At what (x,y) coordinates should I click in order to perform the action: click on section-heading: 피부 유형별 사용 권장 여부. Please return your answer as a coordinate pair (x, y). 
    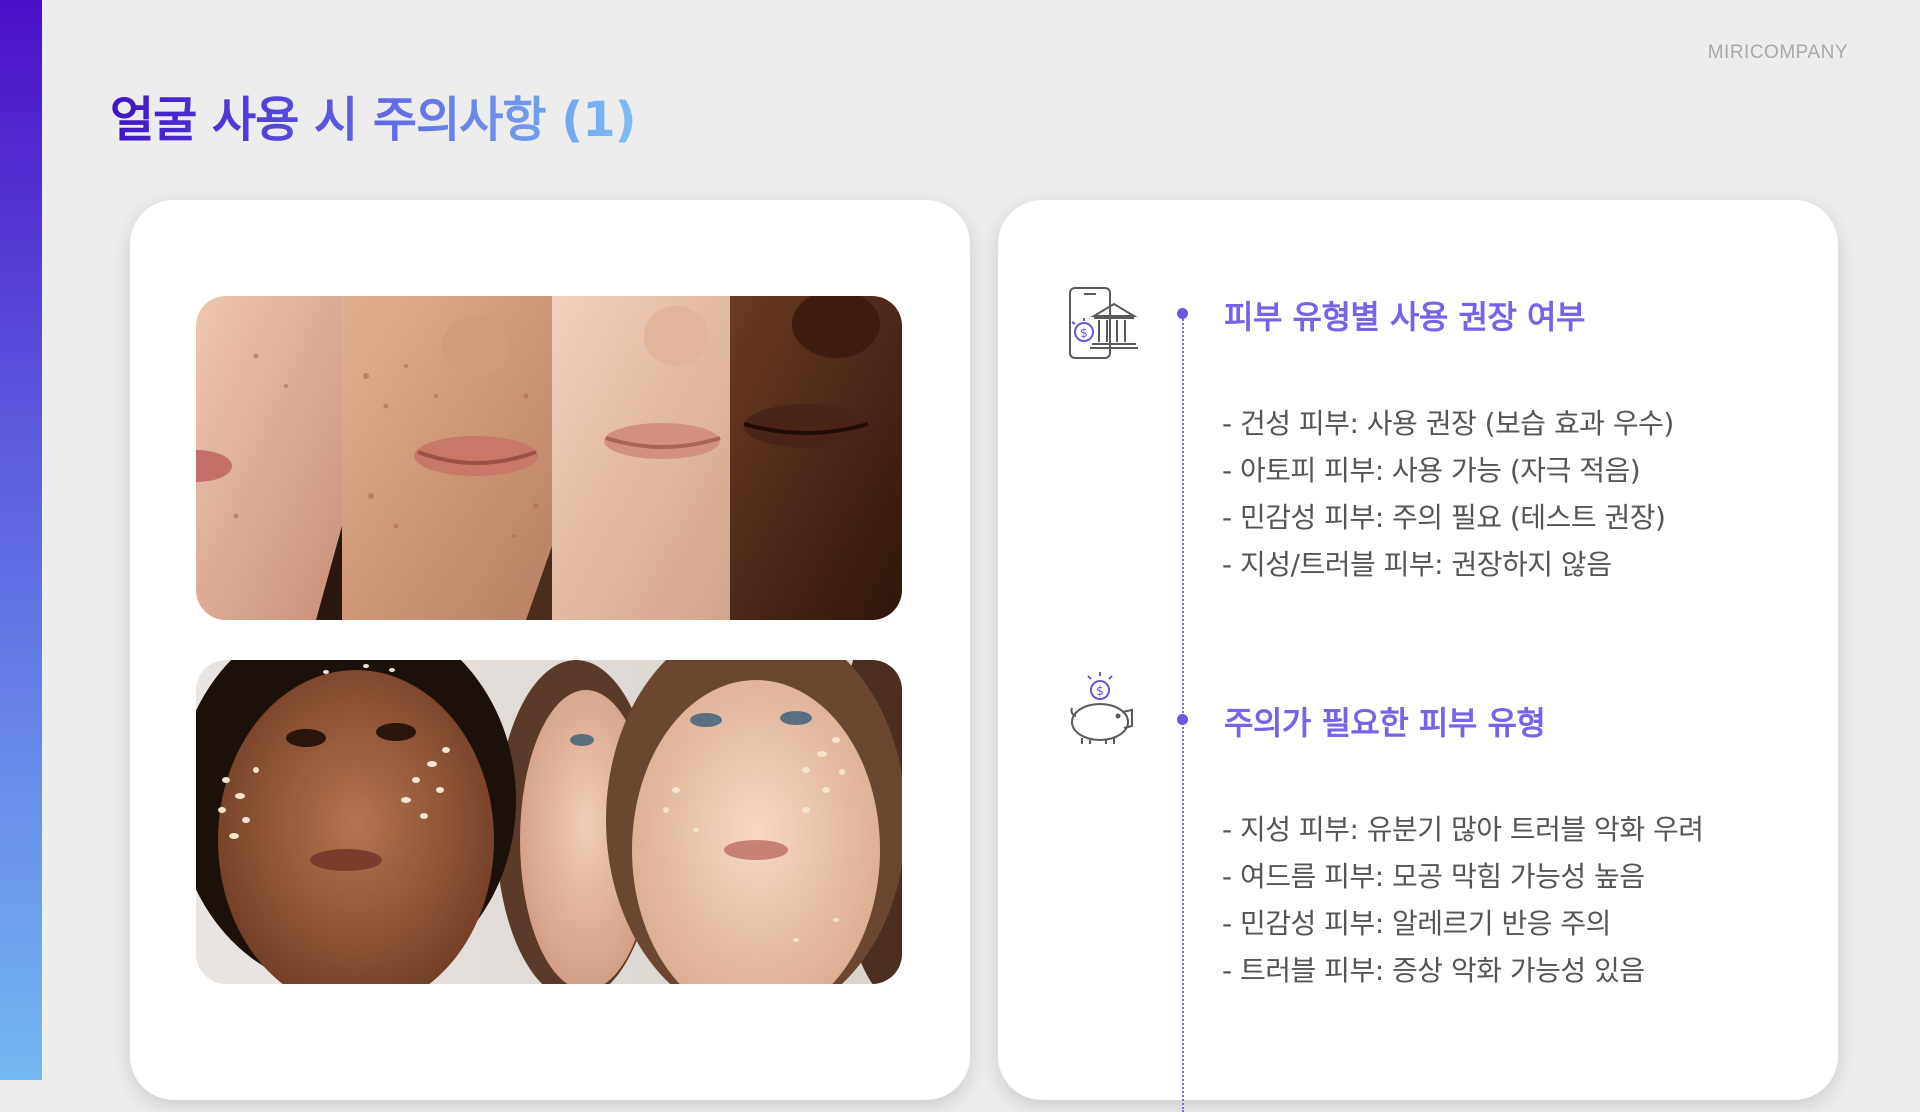
    Looking at the image, I should click on (1404, 317).